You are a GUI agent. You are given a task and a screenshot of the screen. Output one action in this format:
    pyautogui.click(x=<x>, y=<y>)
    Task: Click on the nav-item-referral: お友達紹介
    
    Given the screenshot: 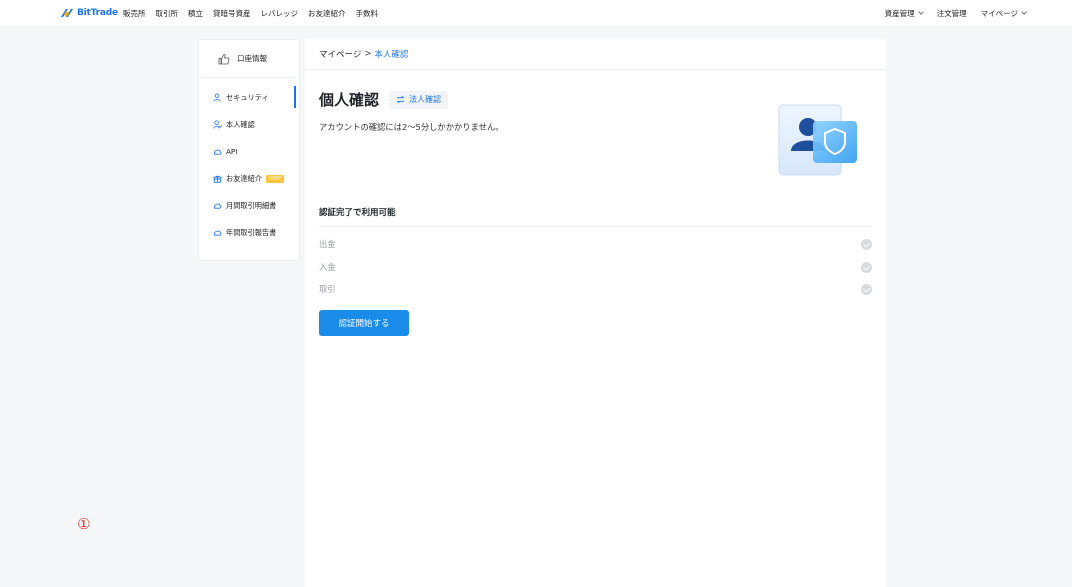 What is the action you would take?
    pyautogui.click(x=327, y=13)
    